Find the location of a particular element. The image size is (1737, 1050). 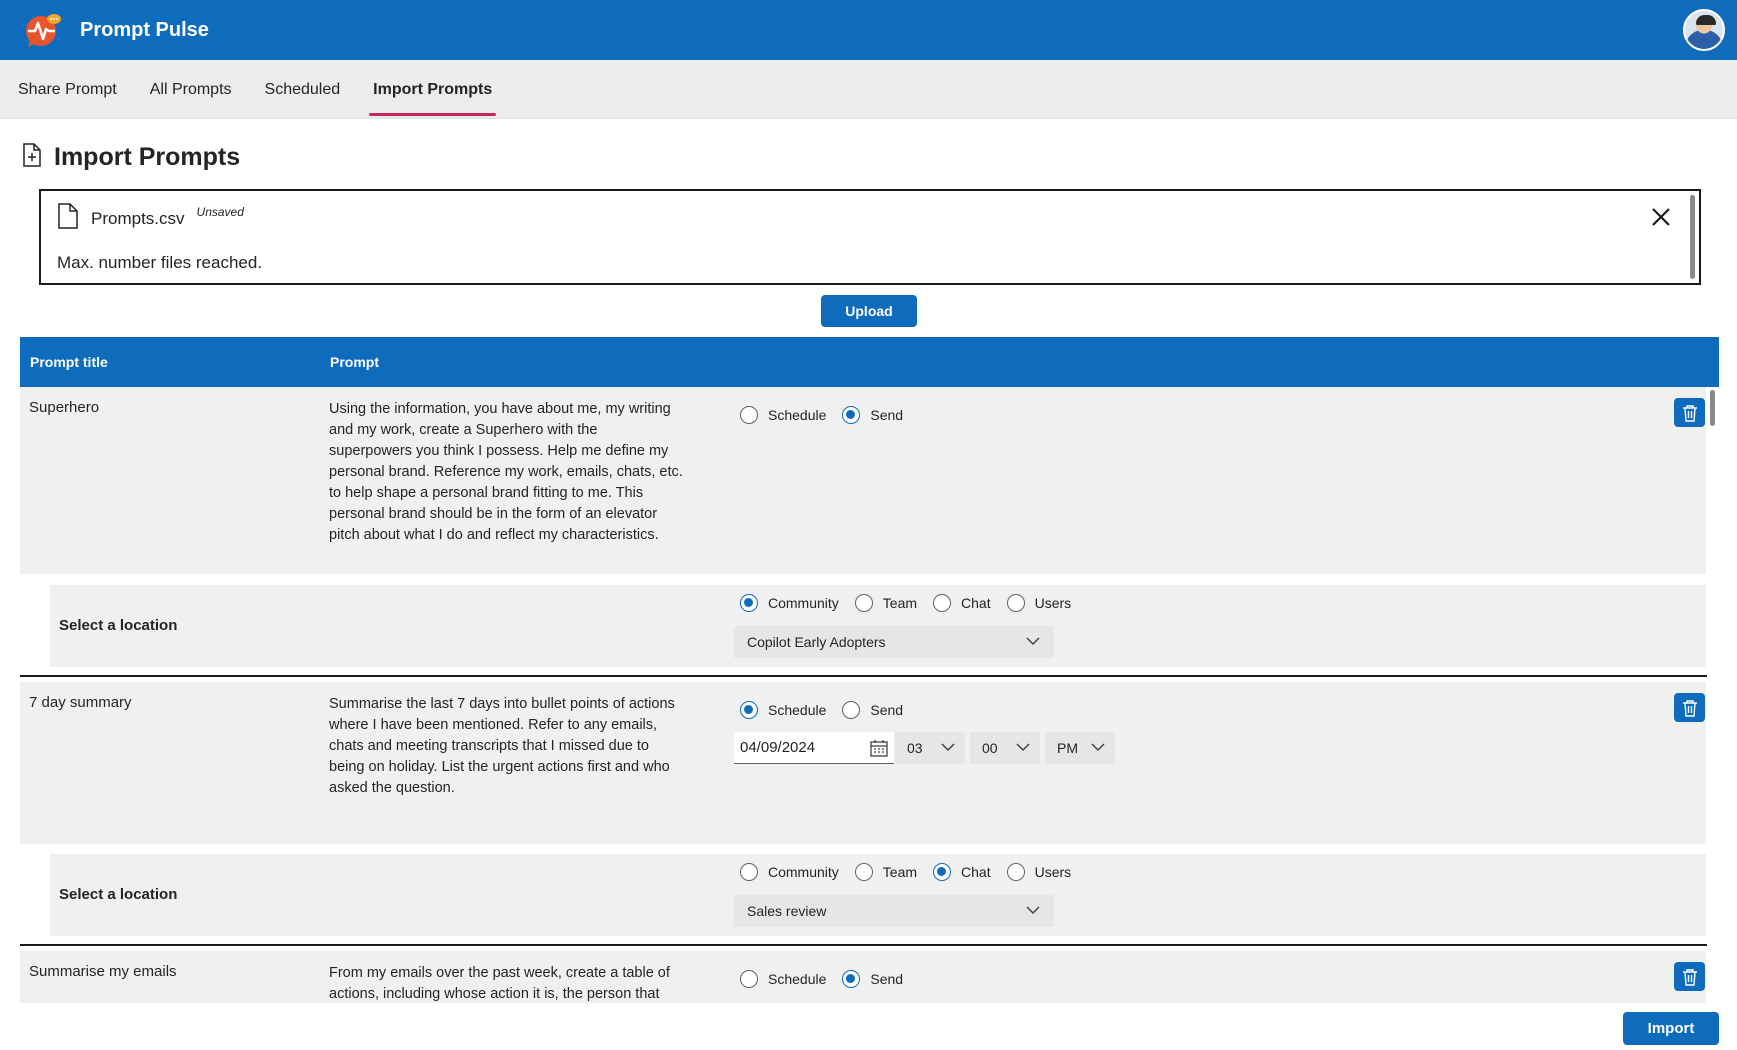

calendar-icon is located at coordinates (879, 748).